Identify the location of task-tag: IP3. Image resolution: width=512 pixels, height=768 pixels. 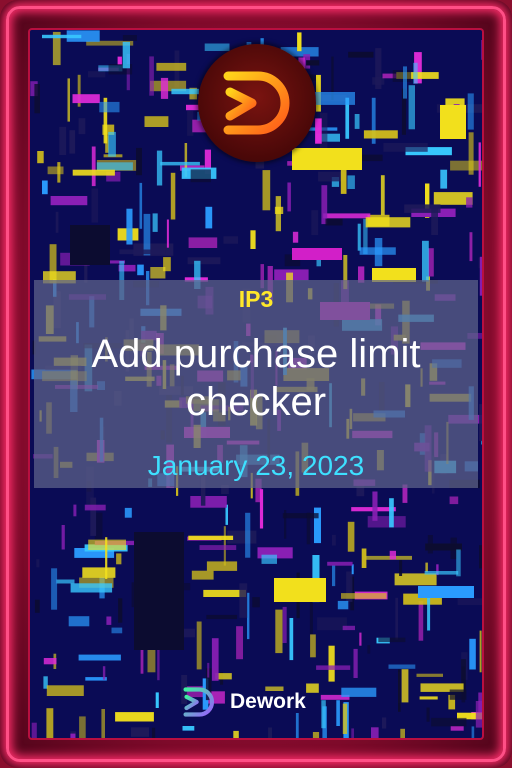
(256, 299).